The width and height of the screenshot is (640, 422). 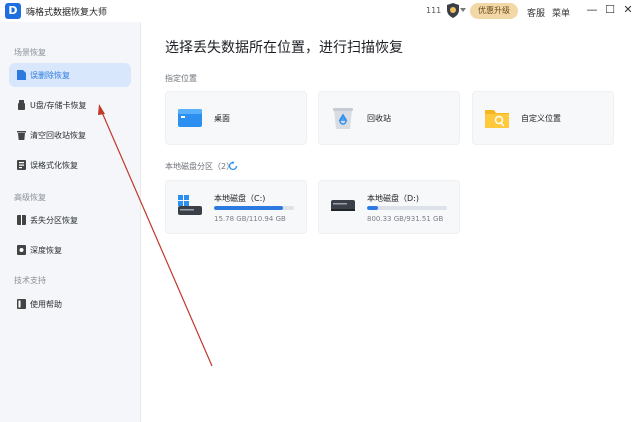 What do you see at coordinates (320, 11) in the screenshot?
I see `title-bar: D 嗨格式数据恢复大师 111 优惠升级 客服 菜单 — ☐ ✕` at bounding box center [320, 11].